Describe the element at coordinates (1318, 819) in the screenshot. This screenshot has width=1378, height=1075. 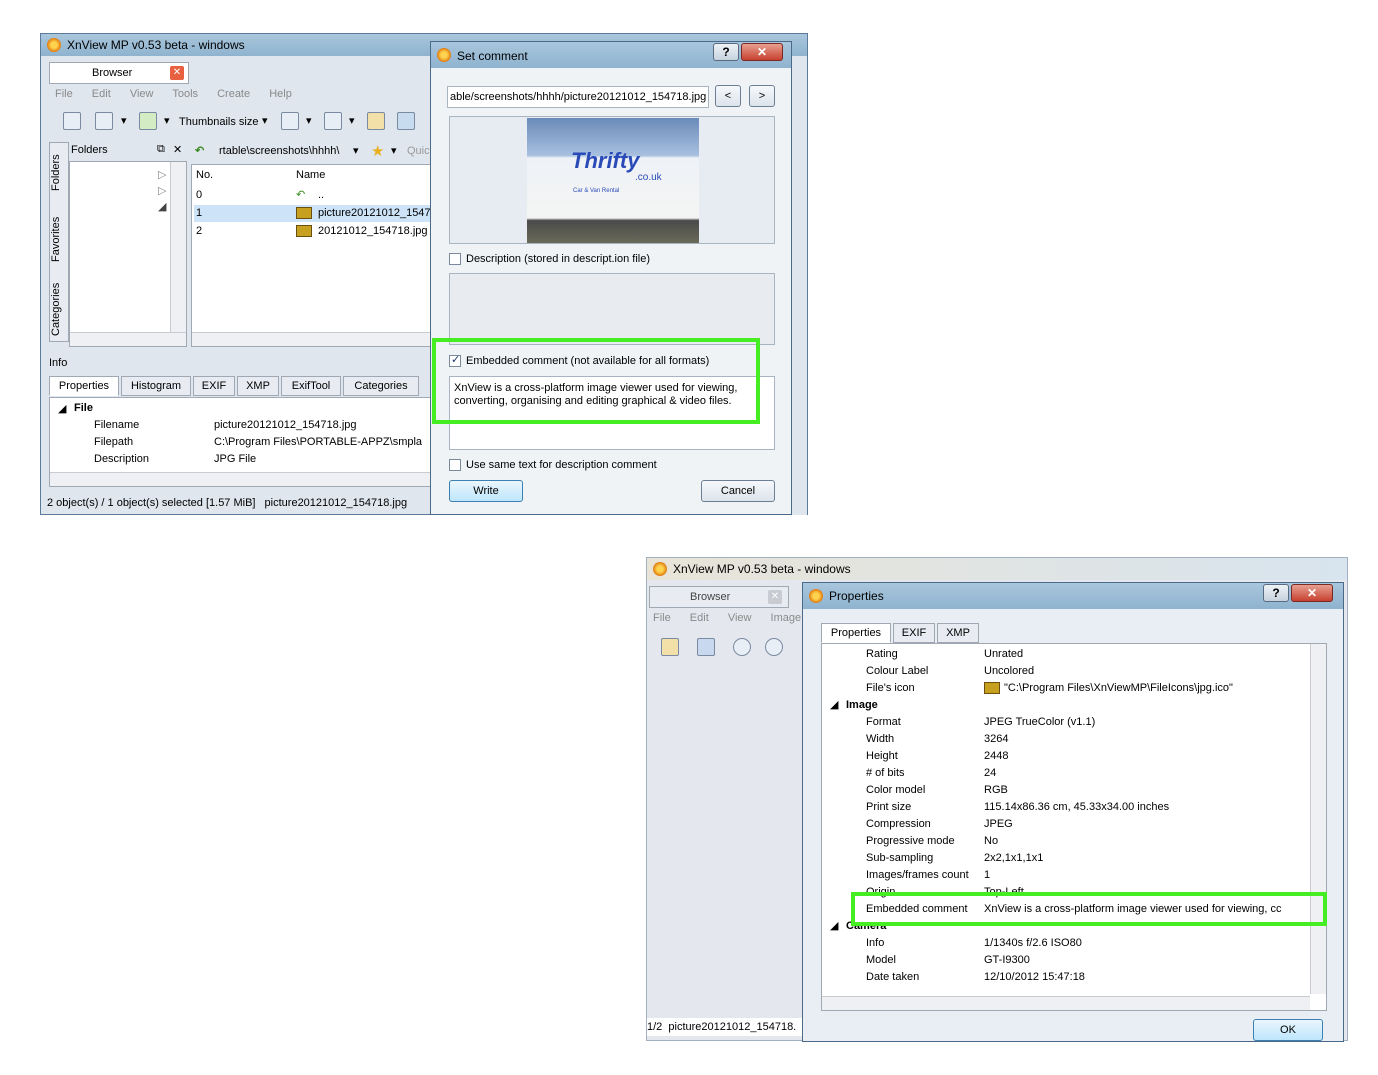
I see `properties-vscroll` at that location.